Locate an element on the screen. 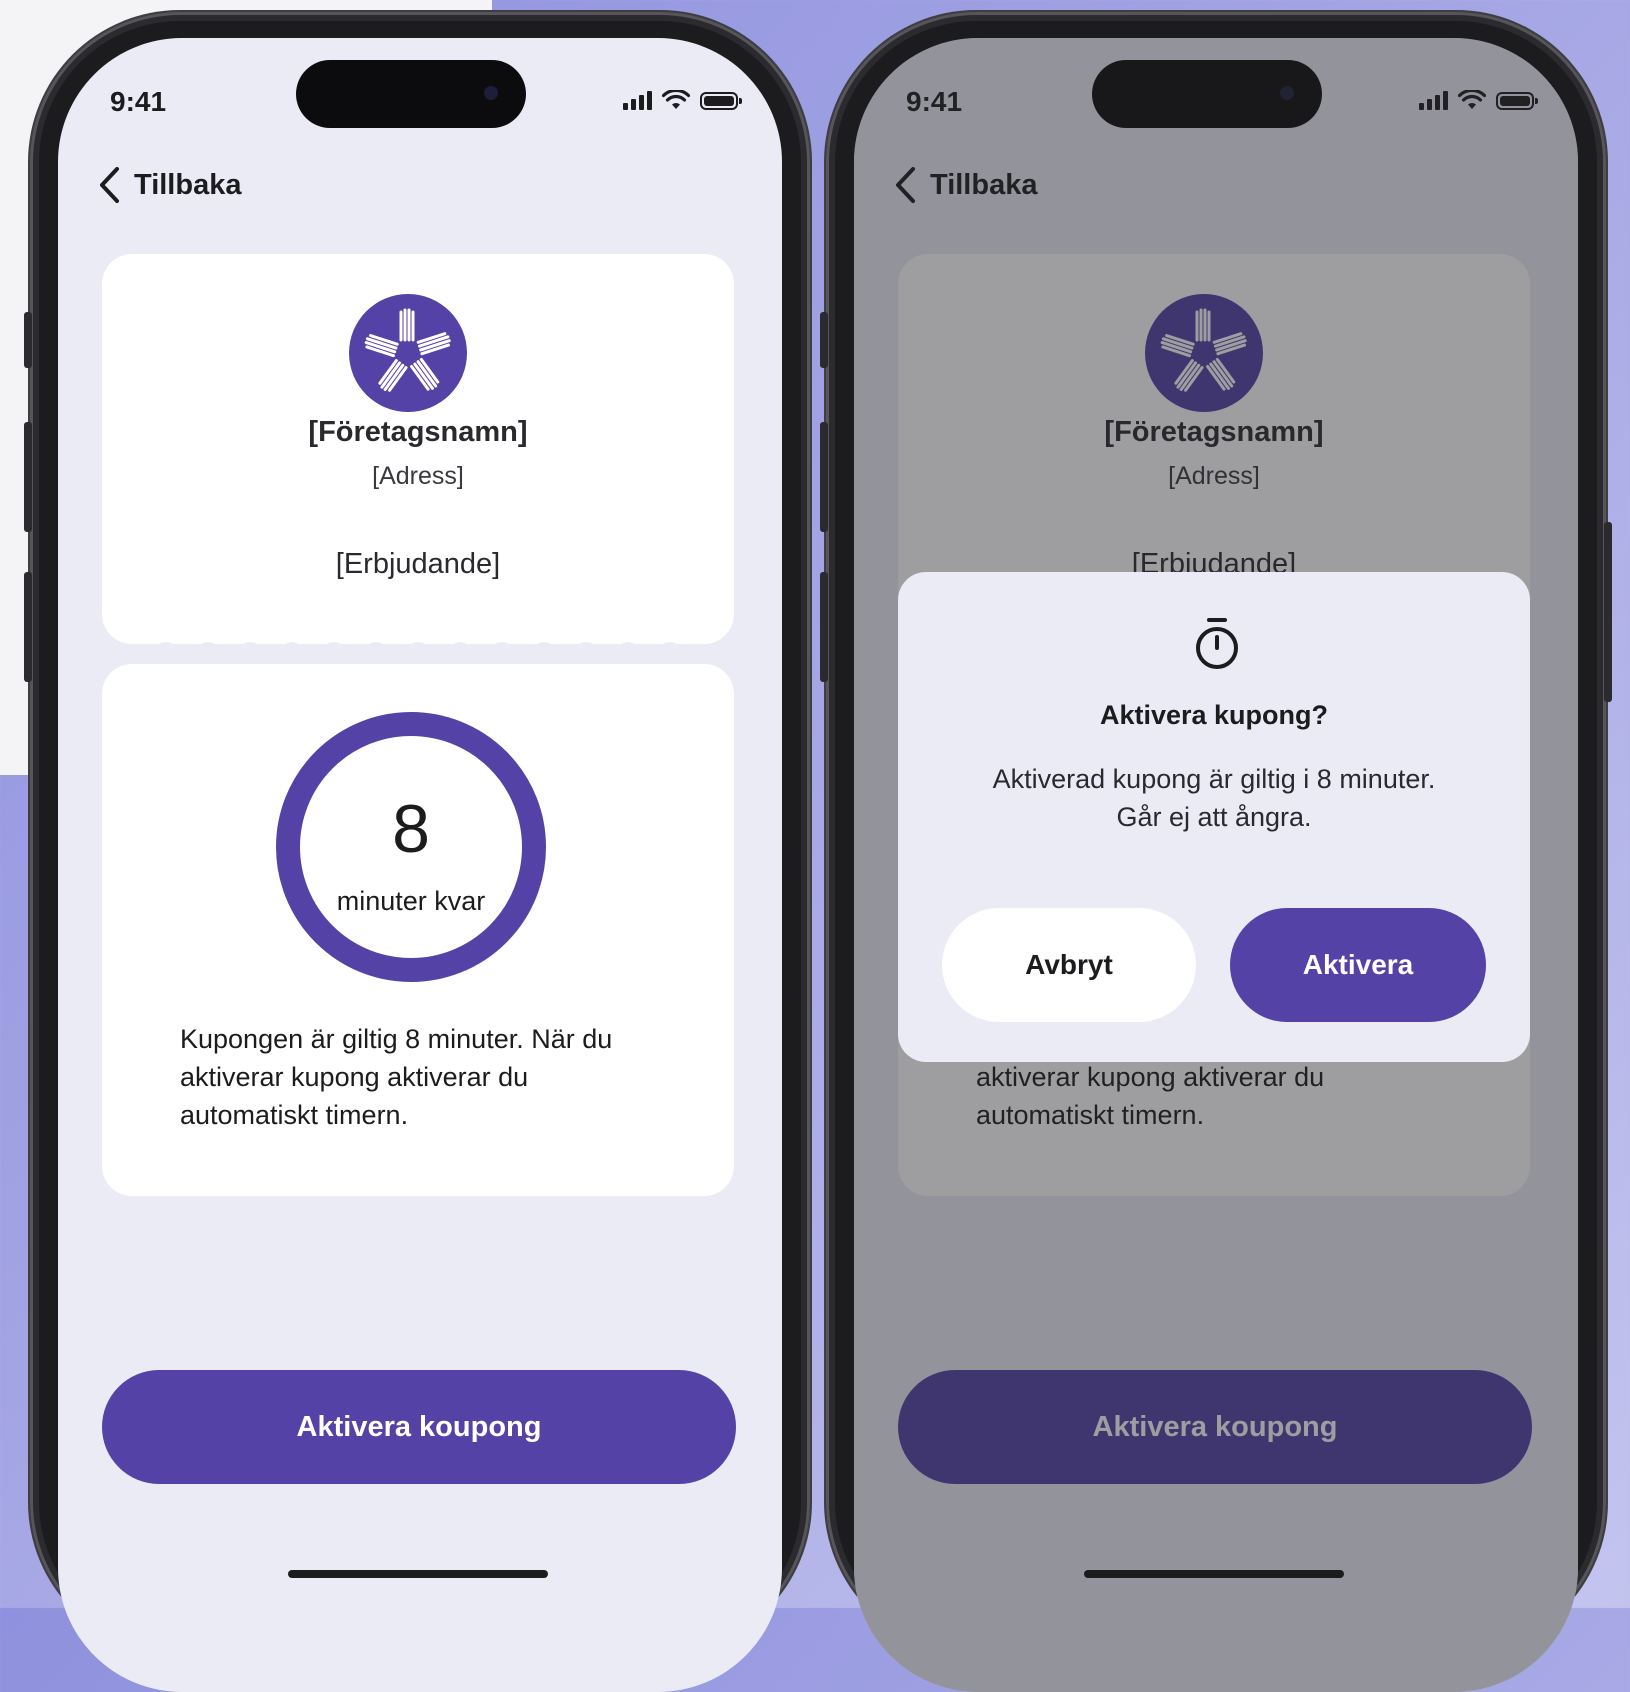 The height and width of the screenshot is (1692, 1630). battery-icon is located at coordinates (721, 101).